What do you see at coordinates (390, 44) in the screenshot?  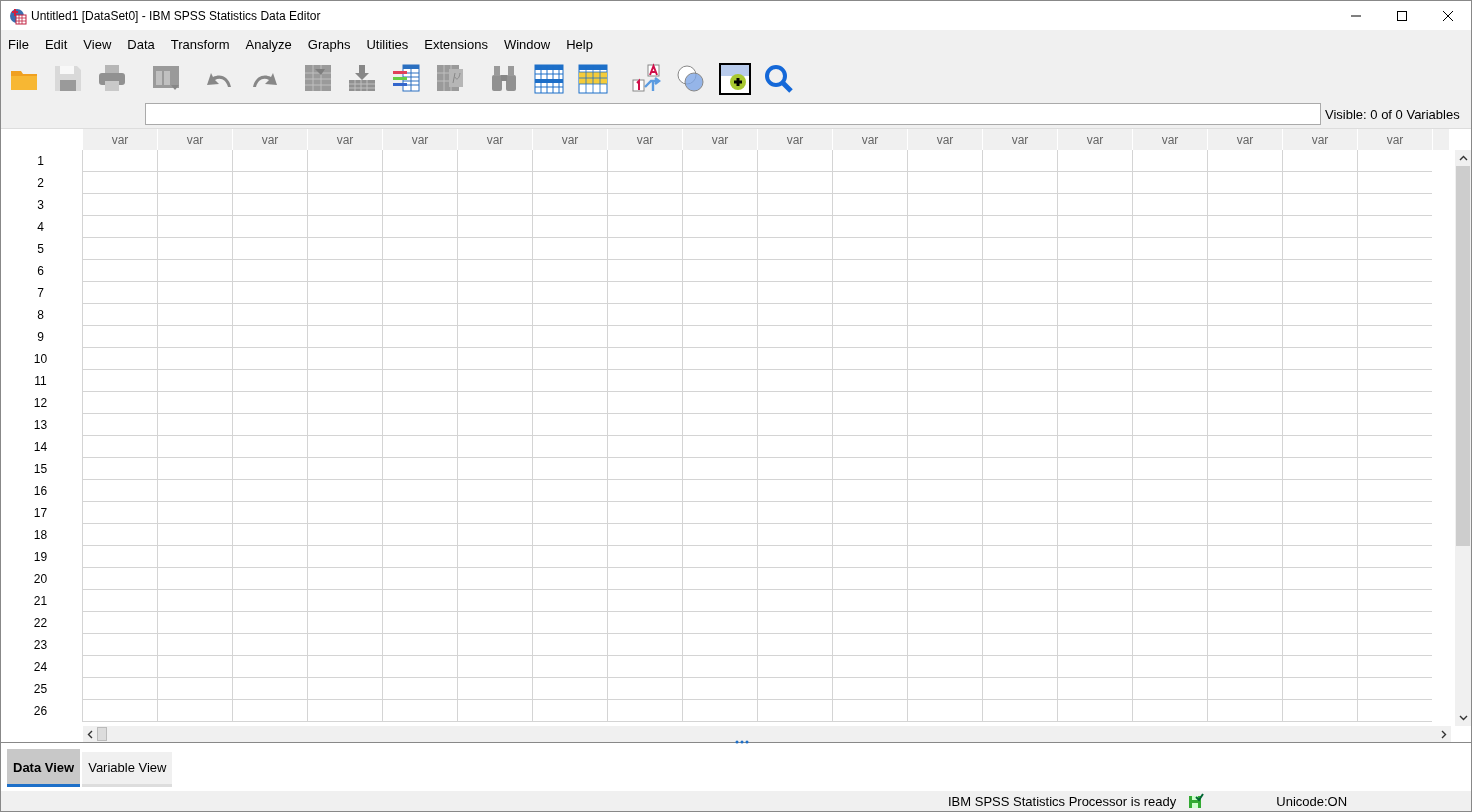 I see `menu-item: Utilities` at bounding box center [390, 44].